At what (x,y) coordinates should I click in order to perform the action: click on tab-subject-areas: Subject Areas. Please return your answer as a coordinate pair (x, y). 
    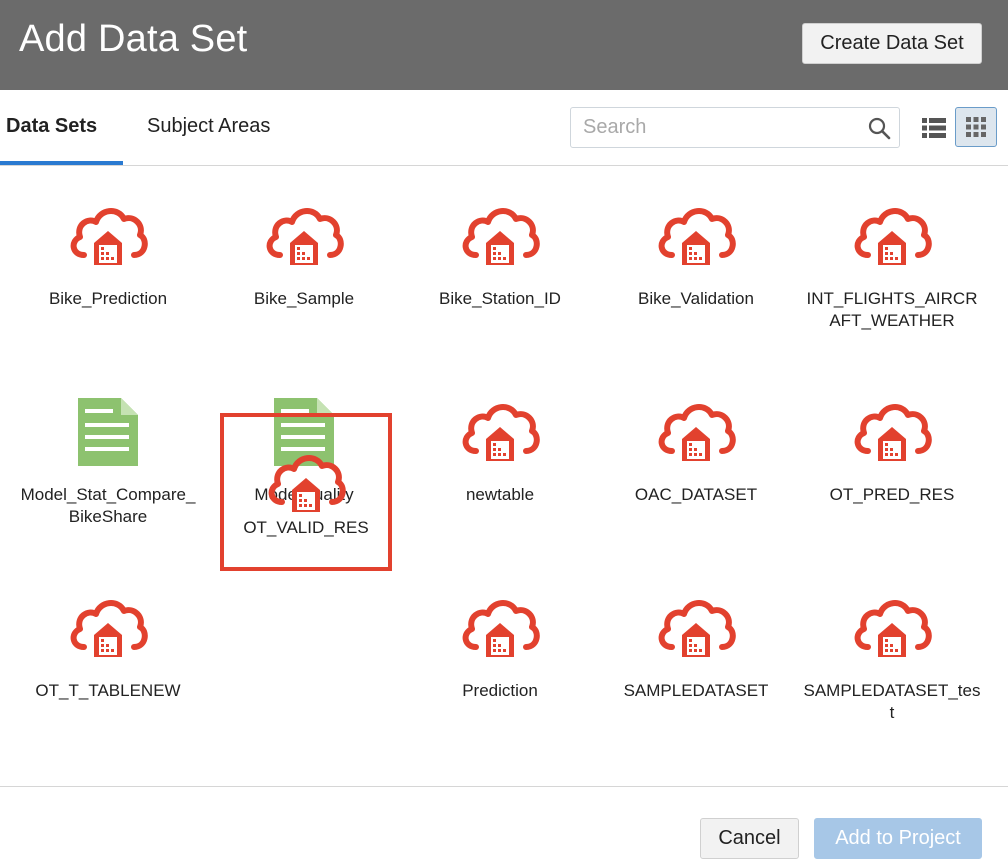
    Looking at the image, I should click on (208, 126).